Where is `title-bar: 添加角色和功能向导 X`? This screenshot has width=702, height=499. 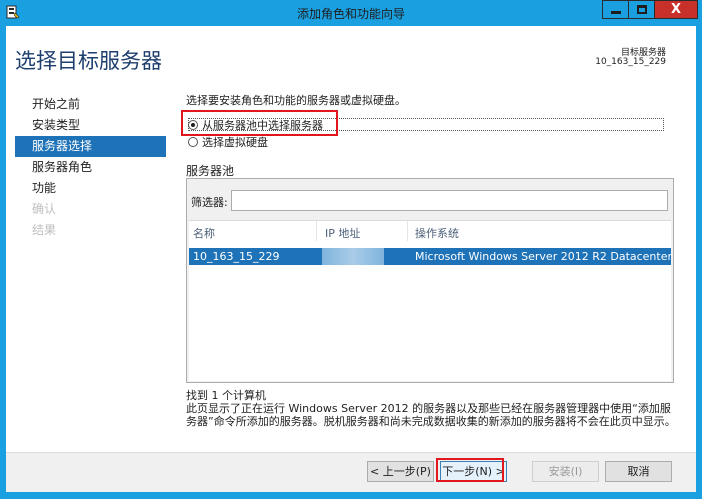 title-bar: 添加角色和功能向导 X is located at coordinates (351, 13).